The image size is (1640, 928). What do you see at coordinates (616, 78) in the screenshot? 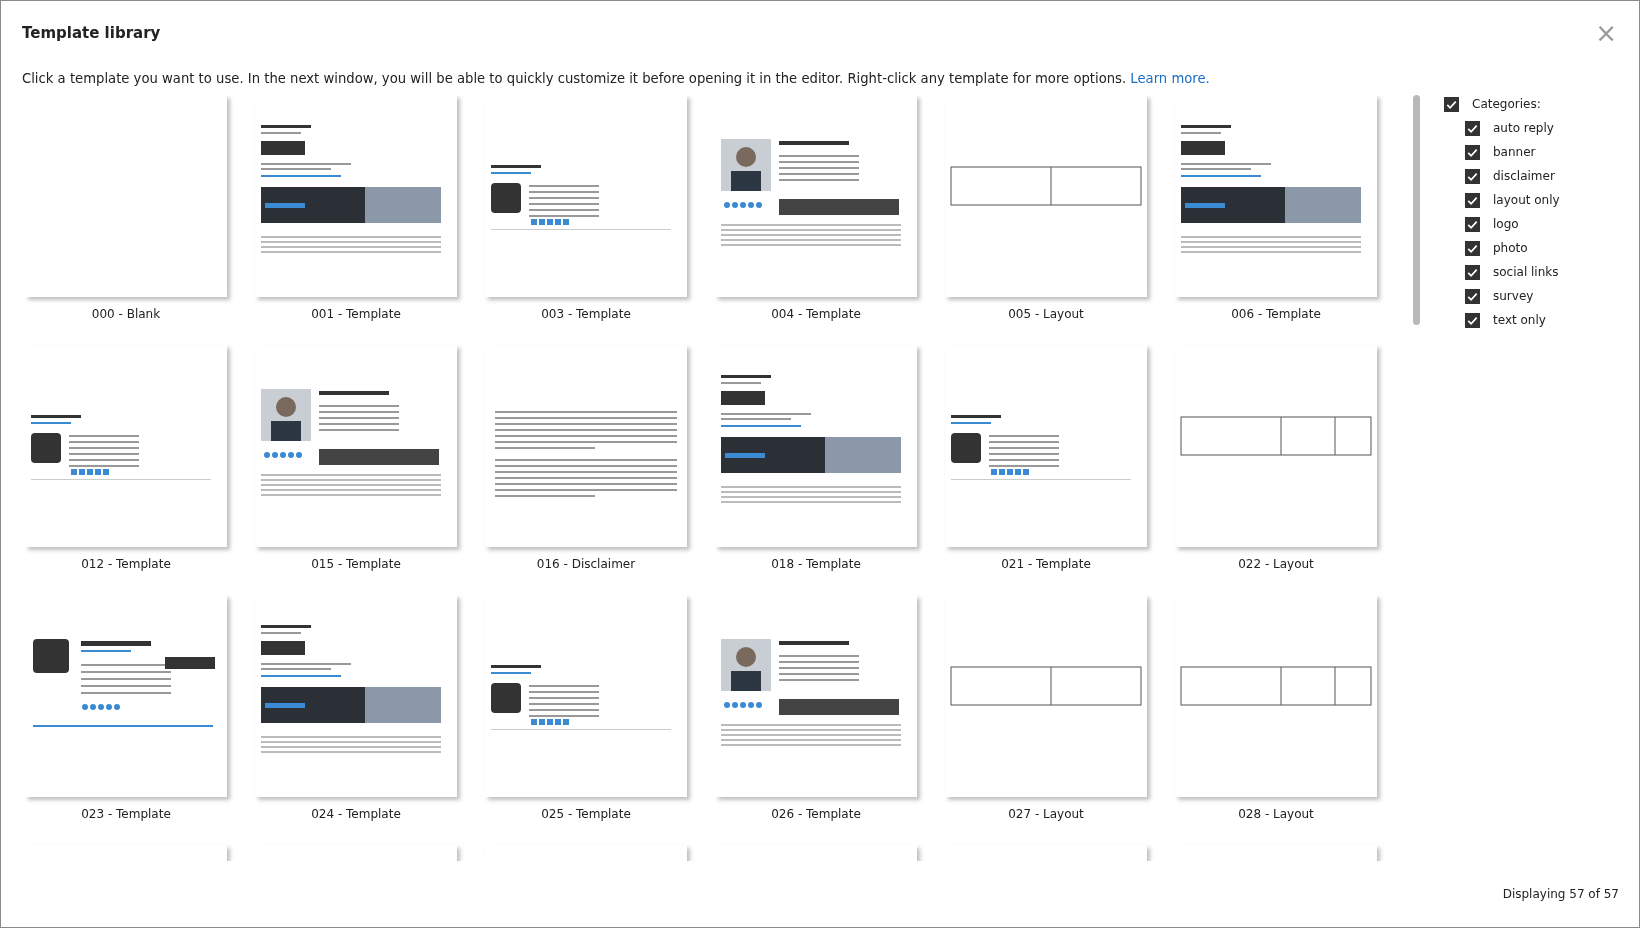
I see `instructions-text: Click a template you want to use. In the next window, you will be able to quickly customize it before opening it in the editor. Right-click any template for more options. Learn more.` at bounding box center [616, 78].